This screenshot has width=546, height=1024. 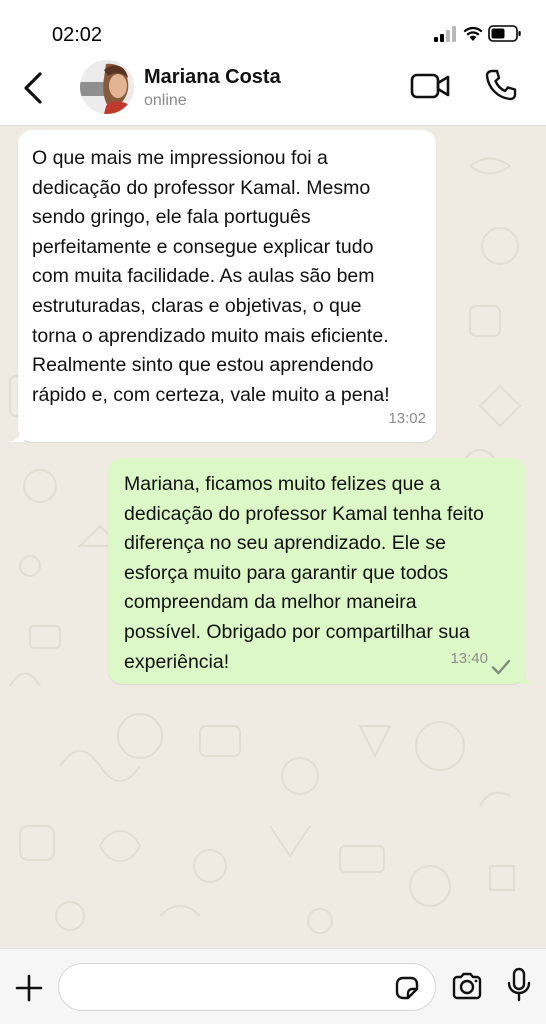 I want to click on microphone-icon, so click(x=519, y=984).